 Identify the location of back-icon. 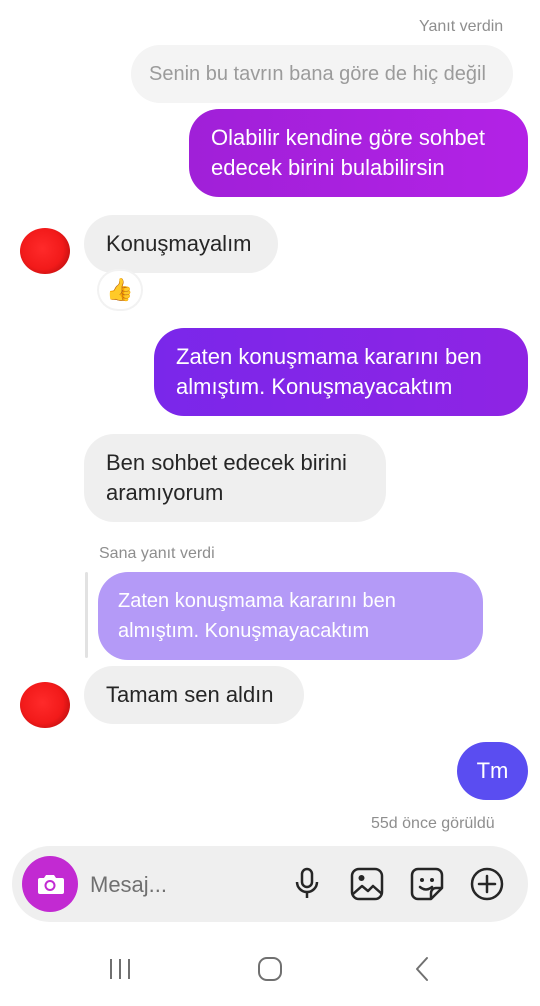
(422, 969).